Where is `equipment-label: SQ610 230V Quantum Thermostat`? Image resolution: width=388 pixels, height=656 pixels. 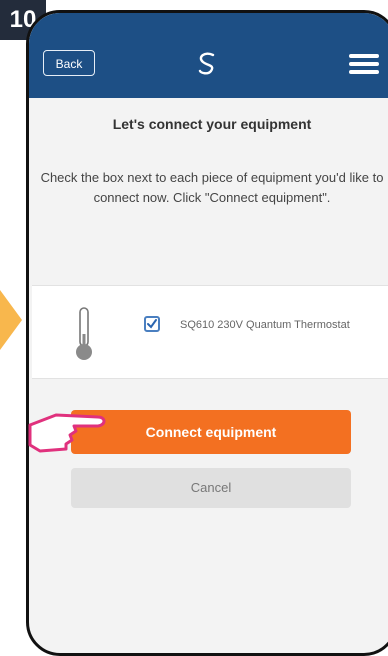
equipment-label: SQ610 230V Quantum Thermostat is located at coordinates (265, 325).